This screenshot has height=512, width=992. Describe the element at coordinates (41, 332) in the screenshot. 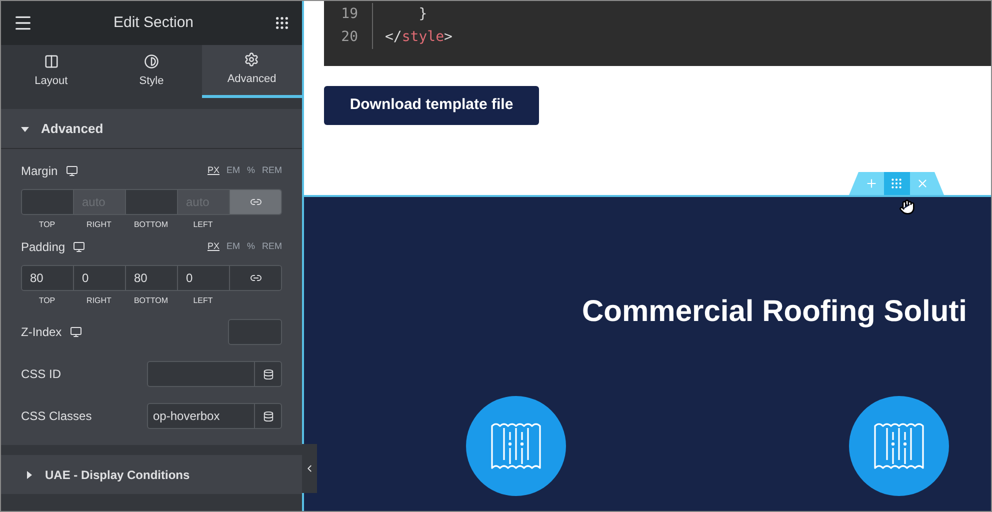

I see `control-label: Z-Index` at that location.